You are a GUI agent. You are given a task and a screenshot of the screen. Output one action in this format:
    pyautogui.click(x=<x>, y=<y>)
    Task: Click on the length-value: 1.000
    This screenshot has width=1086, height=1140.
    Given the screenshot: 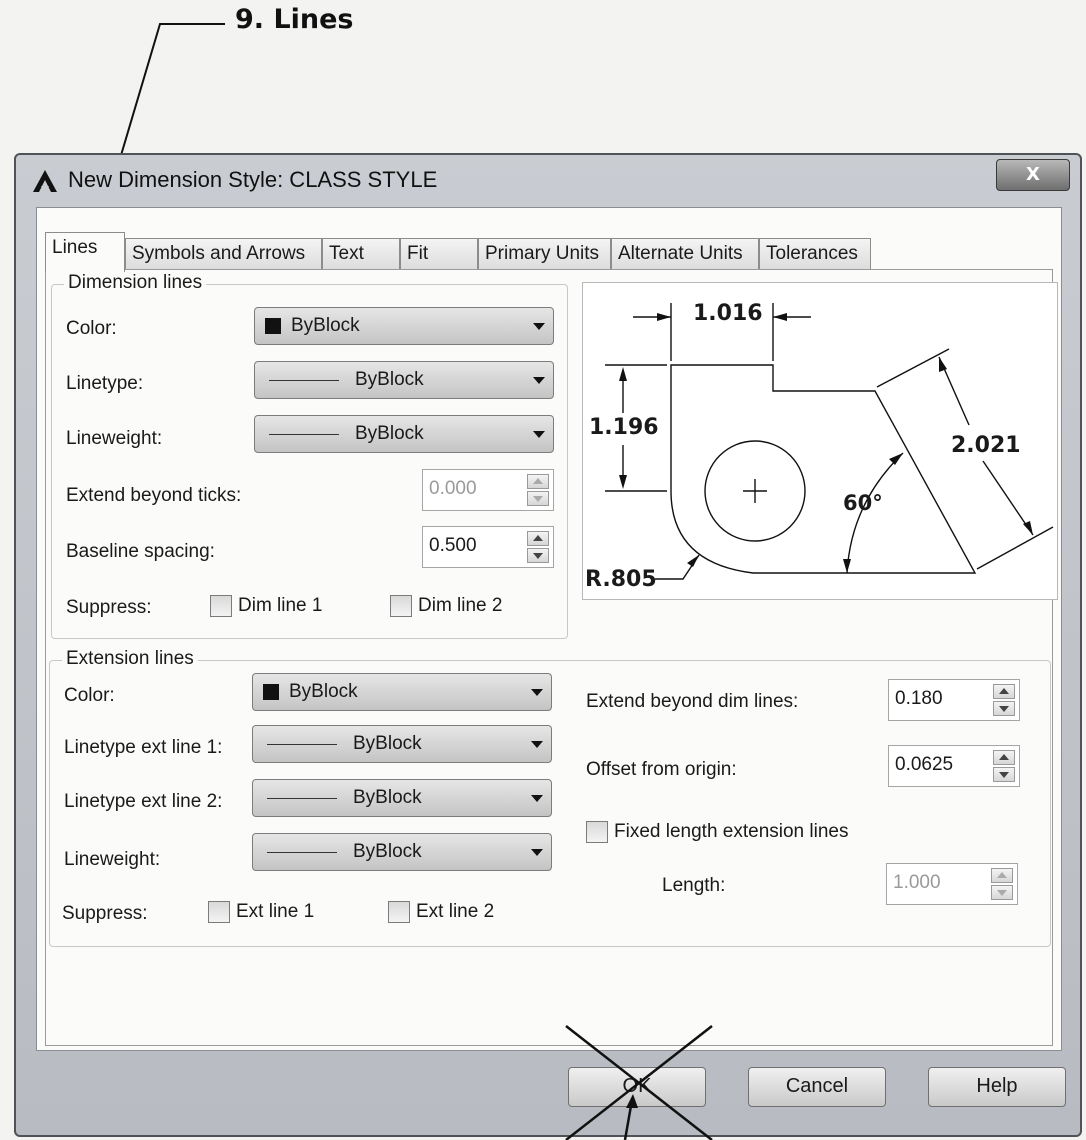 What is the action you would take?
    pyautogui.click(x=917, y=882)
    